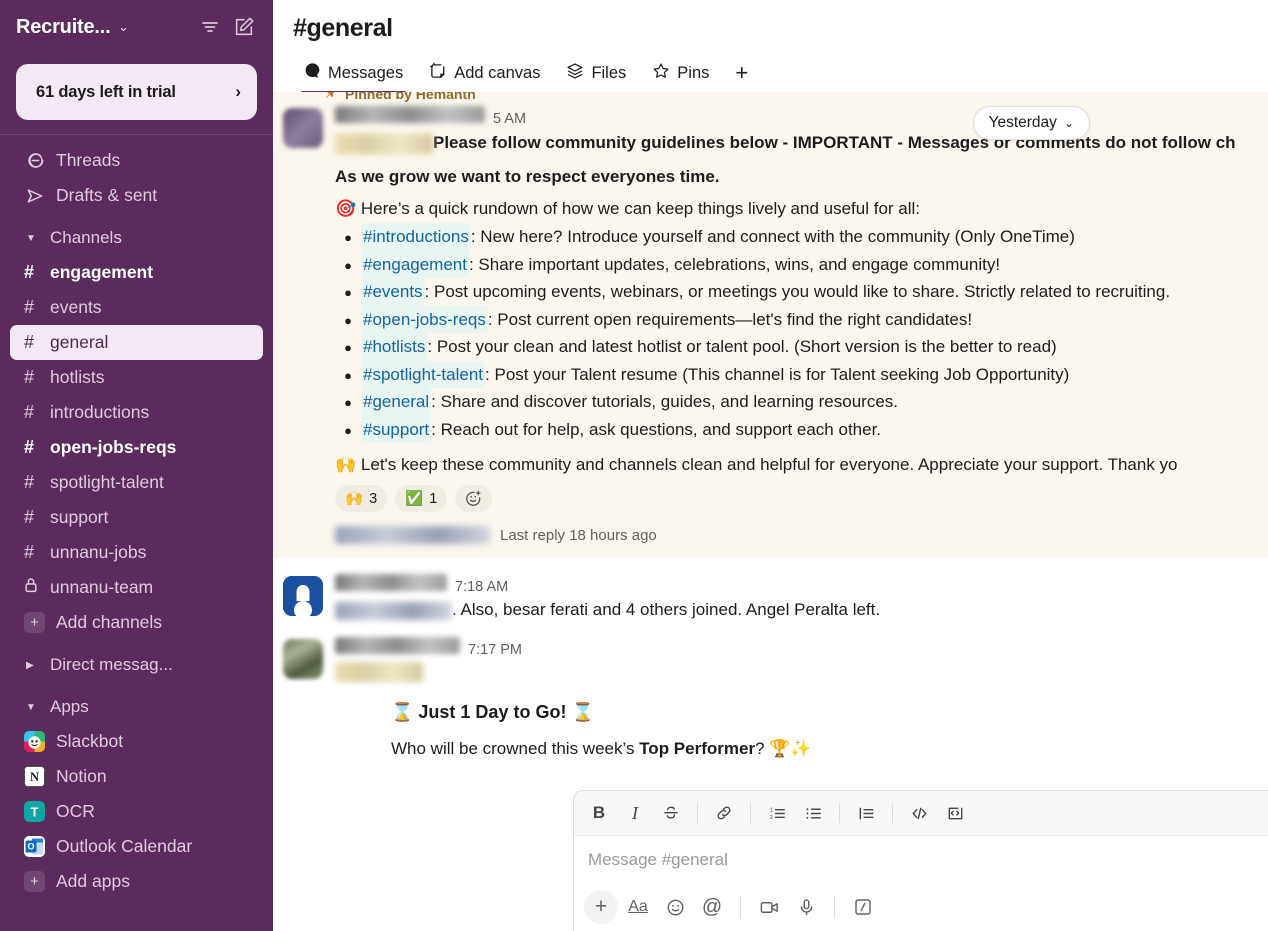  Describe the element at coordinates (396, 429) in the screenshot. I see `channel-link: #support` at that location.